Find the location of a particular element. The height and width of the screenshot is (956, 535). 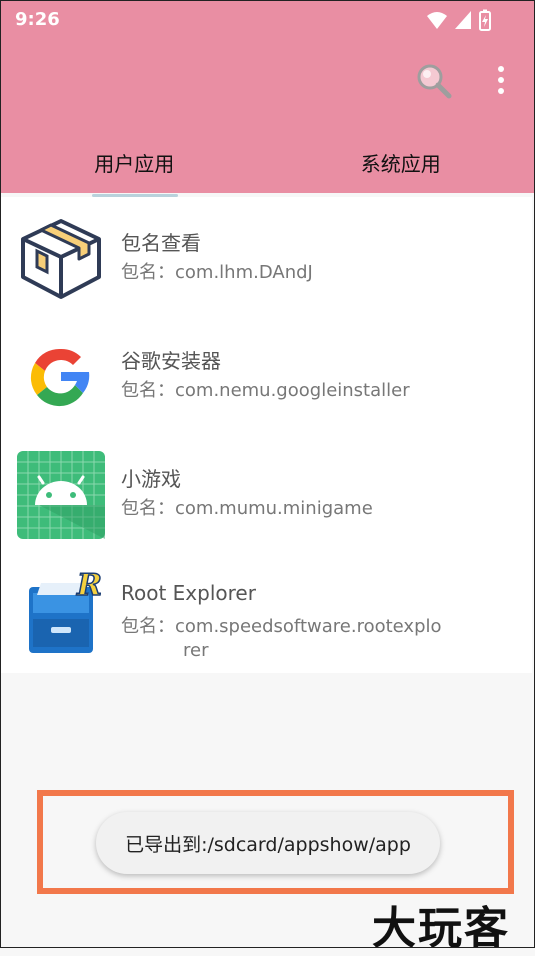

status-icons is located at coordinates (460, 20).